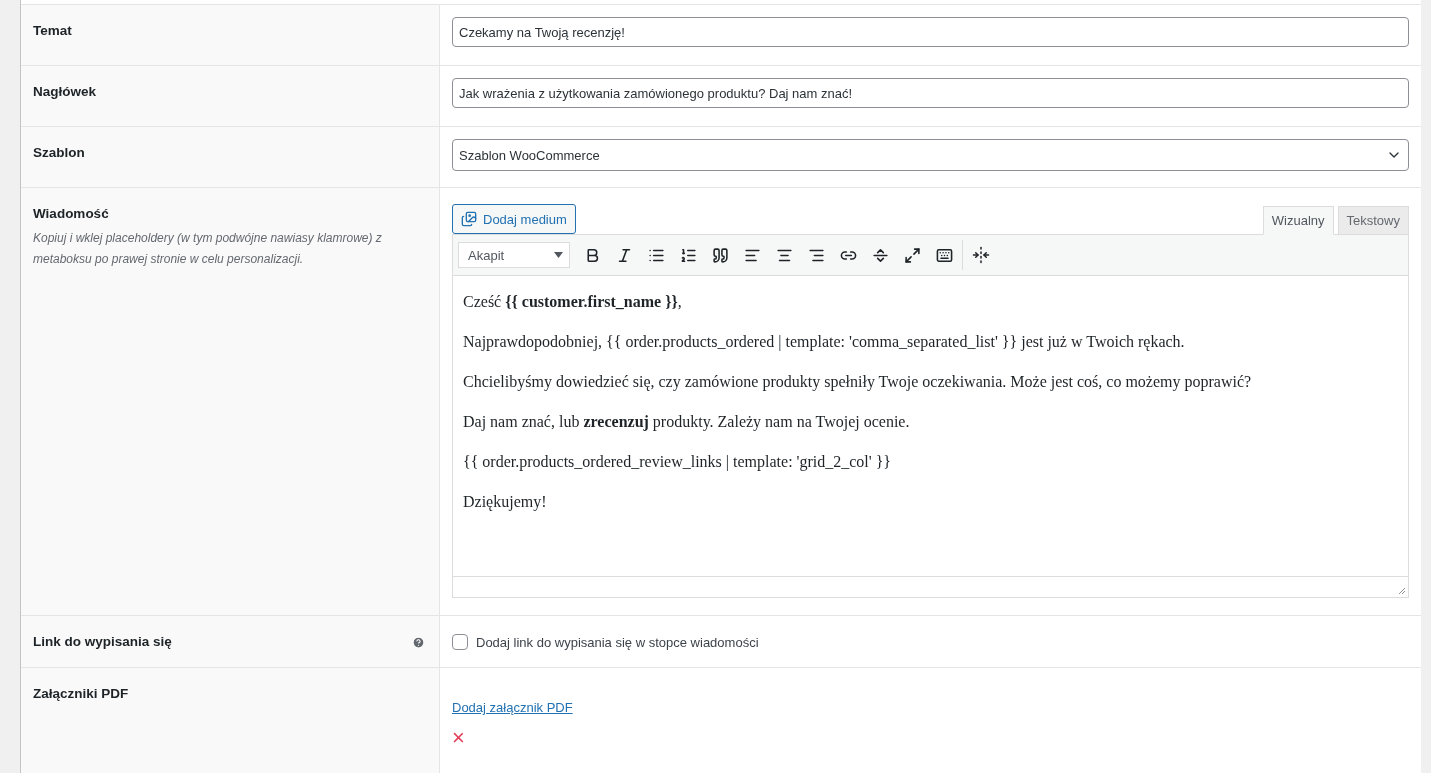  I want to click on template-select: Szablon WooCommerce, so click(930, 155).